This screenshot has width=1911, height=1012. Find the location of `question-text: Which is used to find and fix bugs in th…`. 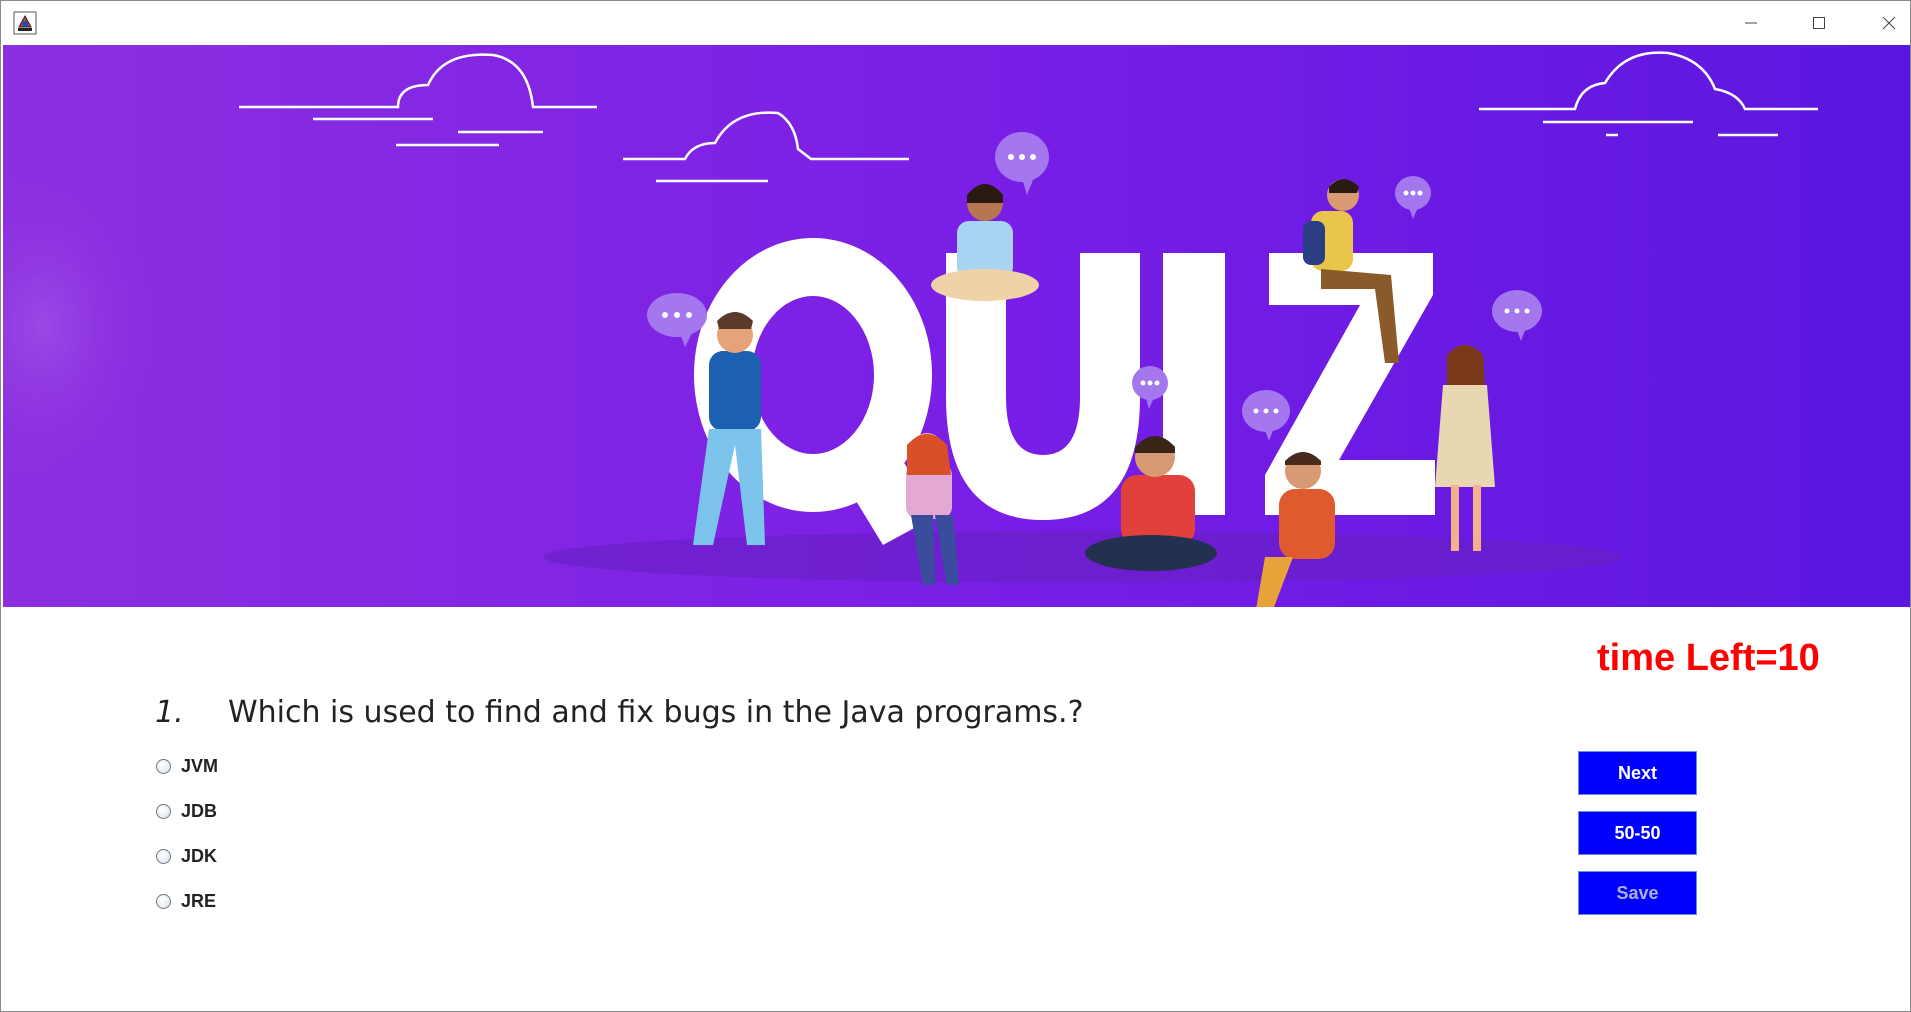

question-text: Which is used to find and fix bugs in th… is located at coordinates (656, 712).